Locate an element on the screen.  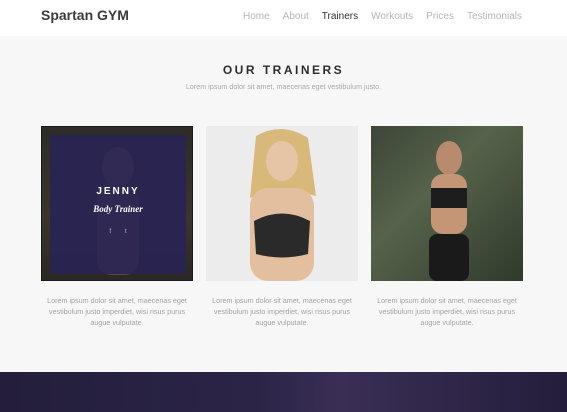
trainer-photo-1: JENNY Body Trainer f t is located at coordinates (117, 203).